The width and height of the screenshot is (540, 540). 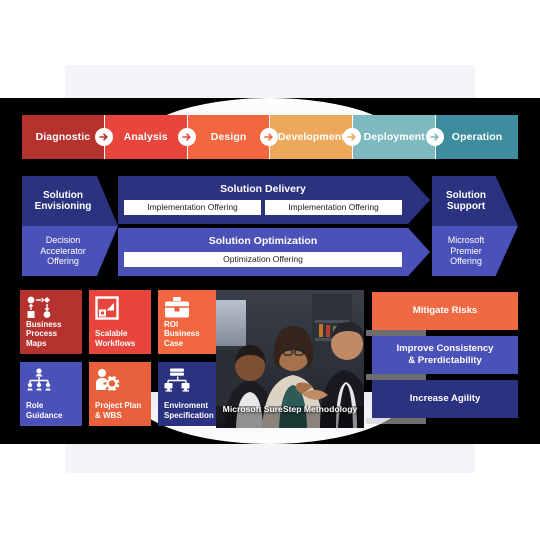 I want to click on solution-envisioning-line2: Envisioning, so click(x=63, y=206).